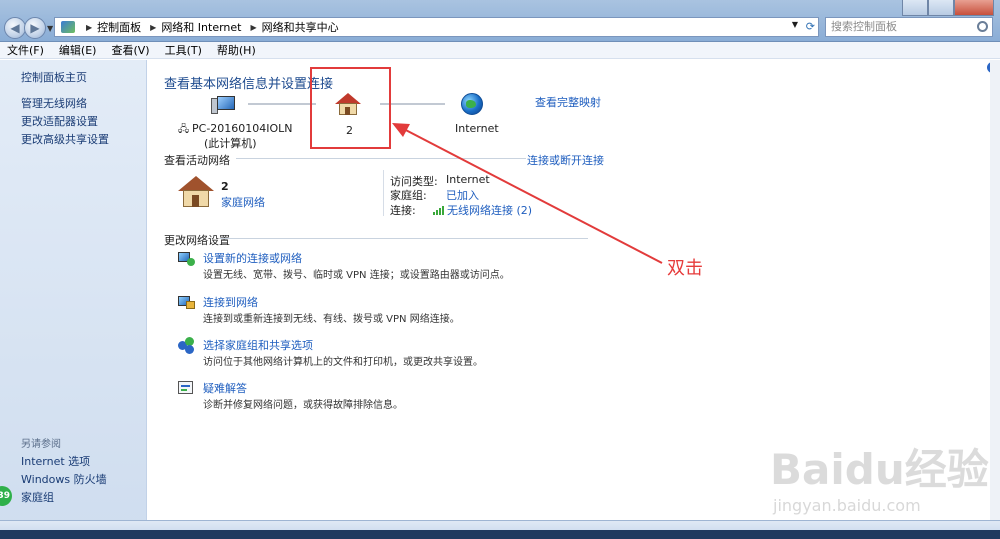  I want to click on minimize-button, so click(915, 8).